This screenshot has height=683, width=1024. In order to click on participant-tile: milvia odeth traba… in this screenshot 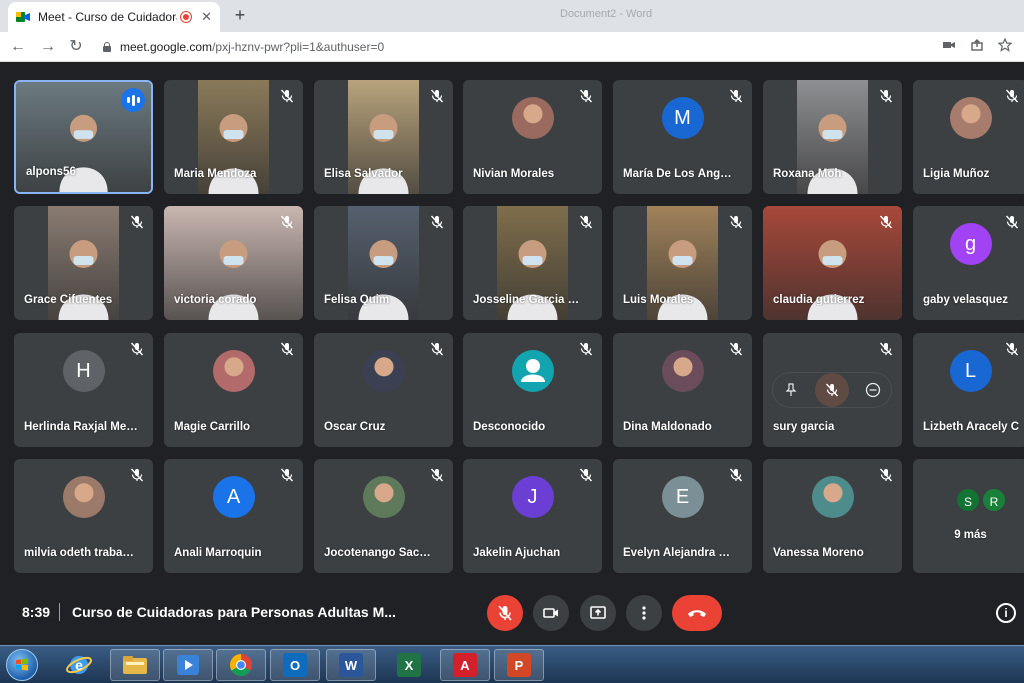, I will do `click(83, 516)`.